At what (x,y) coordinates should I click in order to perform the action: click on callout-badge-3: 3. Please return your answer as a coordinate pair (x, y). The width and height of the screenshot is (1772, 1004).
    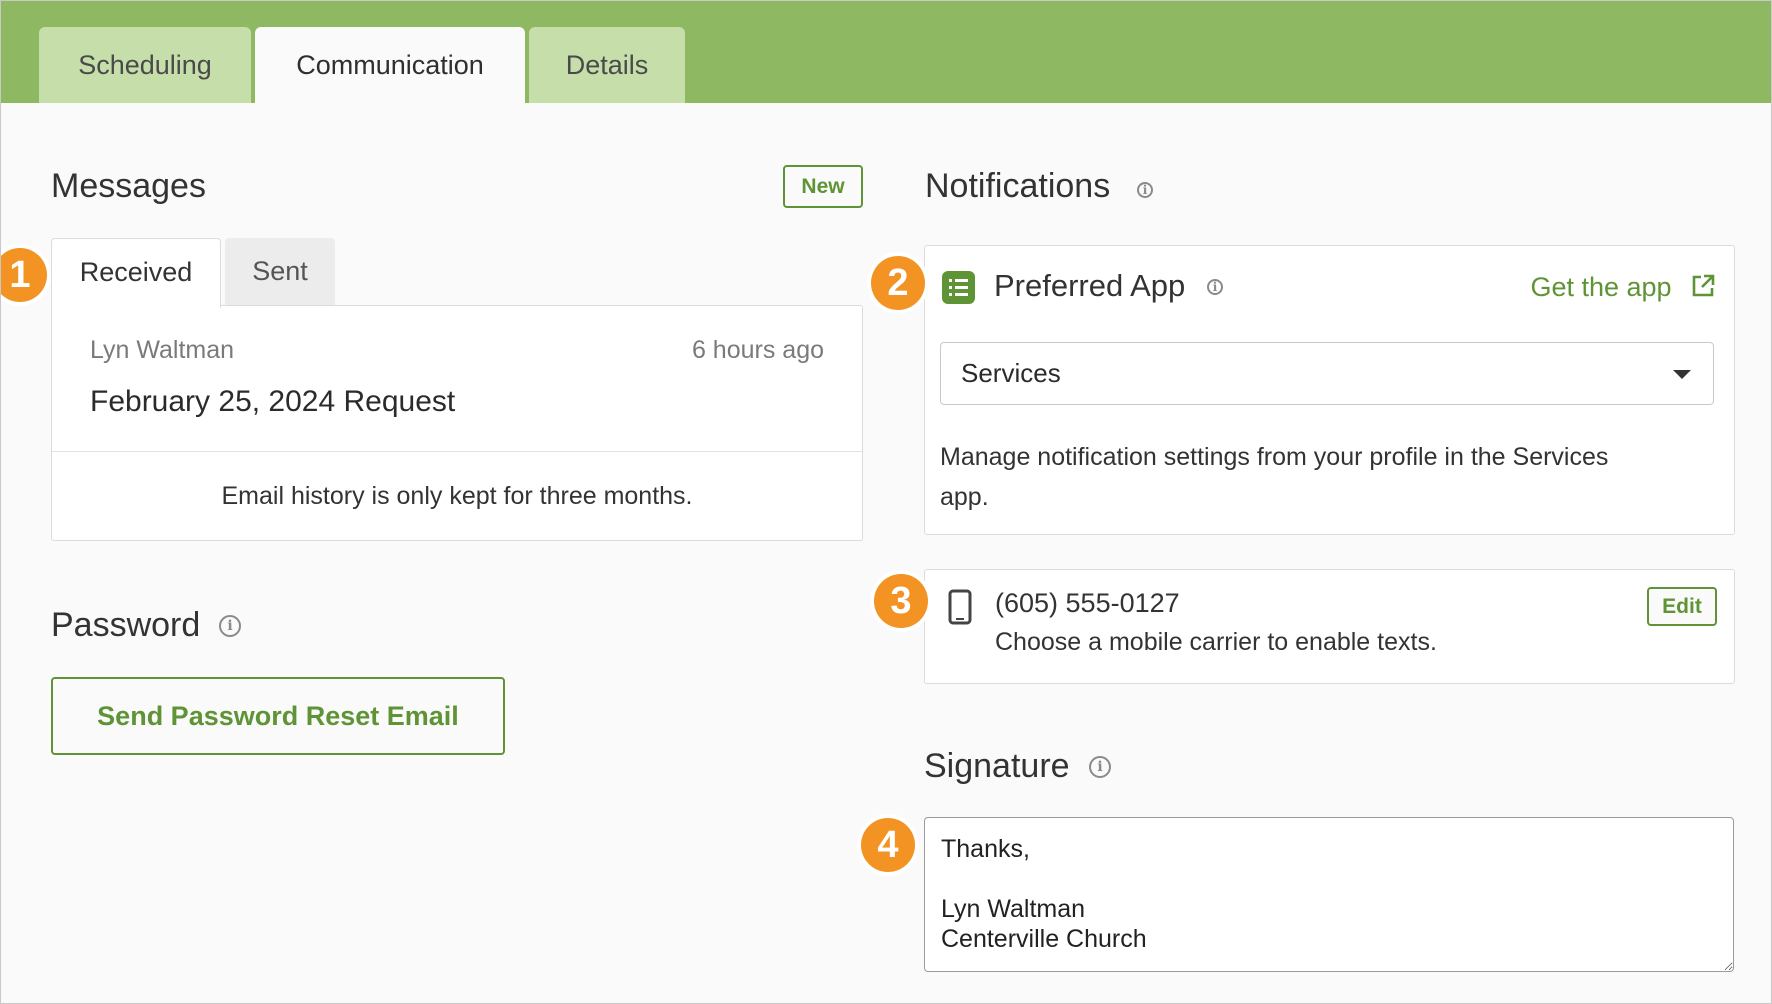
    Looking at the image, I should click on (901, 601).